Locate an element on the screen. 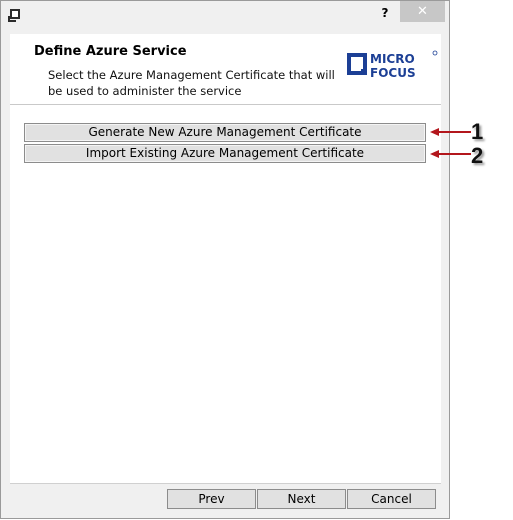  callout-2-arrow is located at coordinates (454, 154).